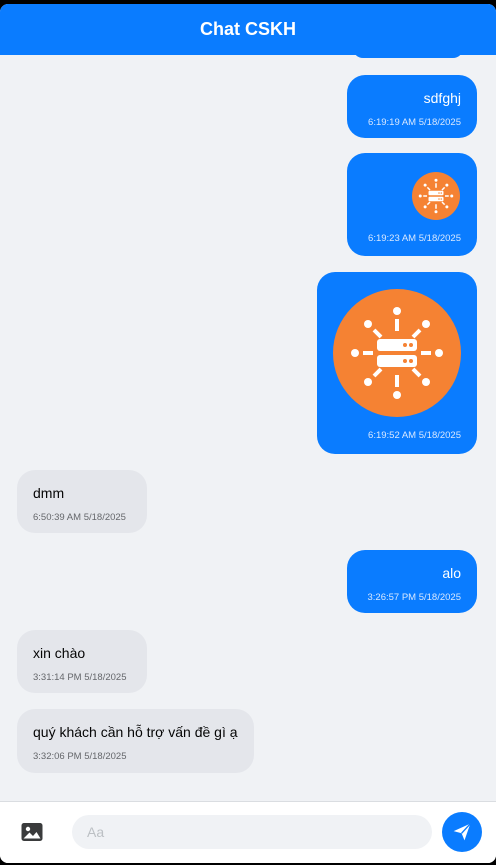 This screenshot has height=865, width=496. Describe the element at coordinates (79, 517) in the screenshot. I see `message-timestamp: 6:50:39 AM 5/18/2025` at that location.